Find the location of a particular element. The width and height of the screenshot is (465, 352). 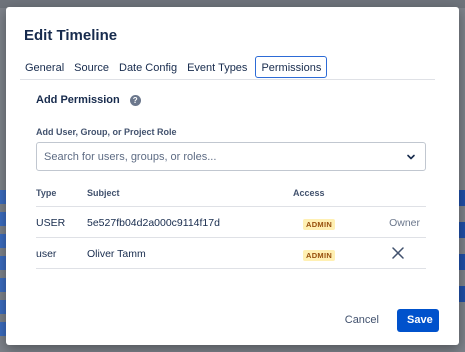

row-type: user is located at coordinates (46, 254).